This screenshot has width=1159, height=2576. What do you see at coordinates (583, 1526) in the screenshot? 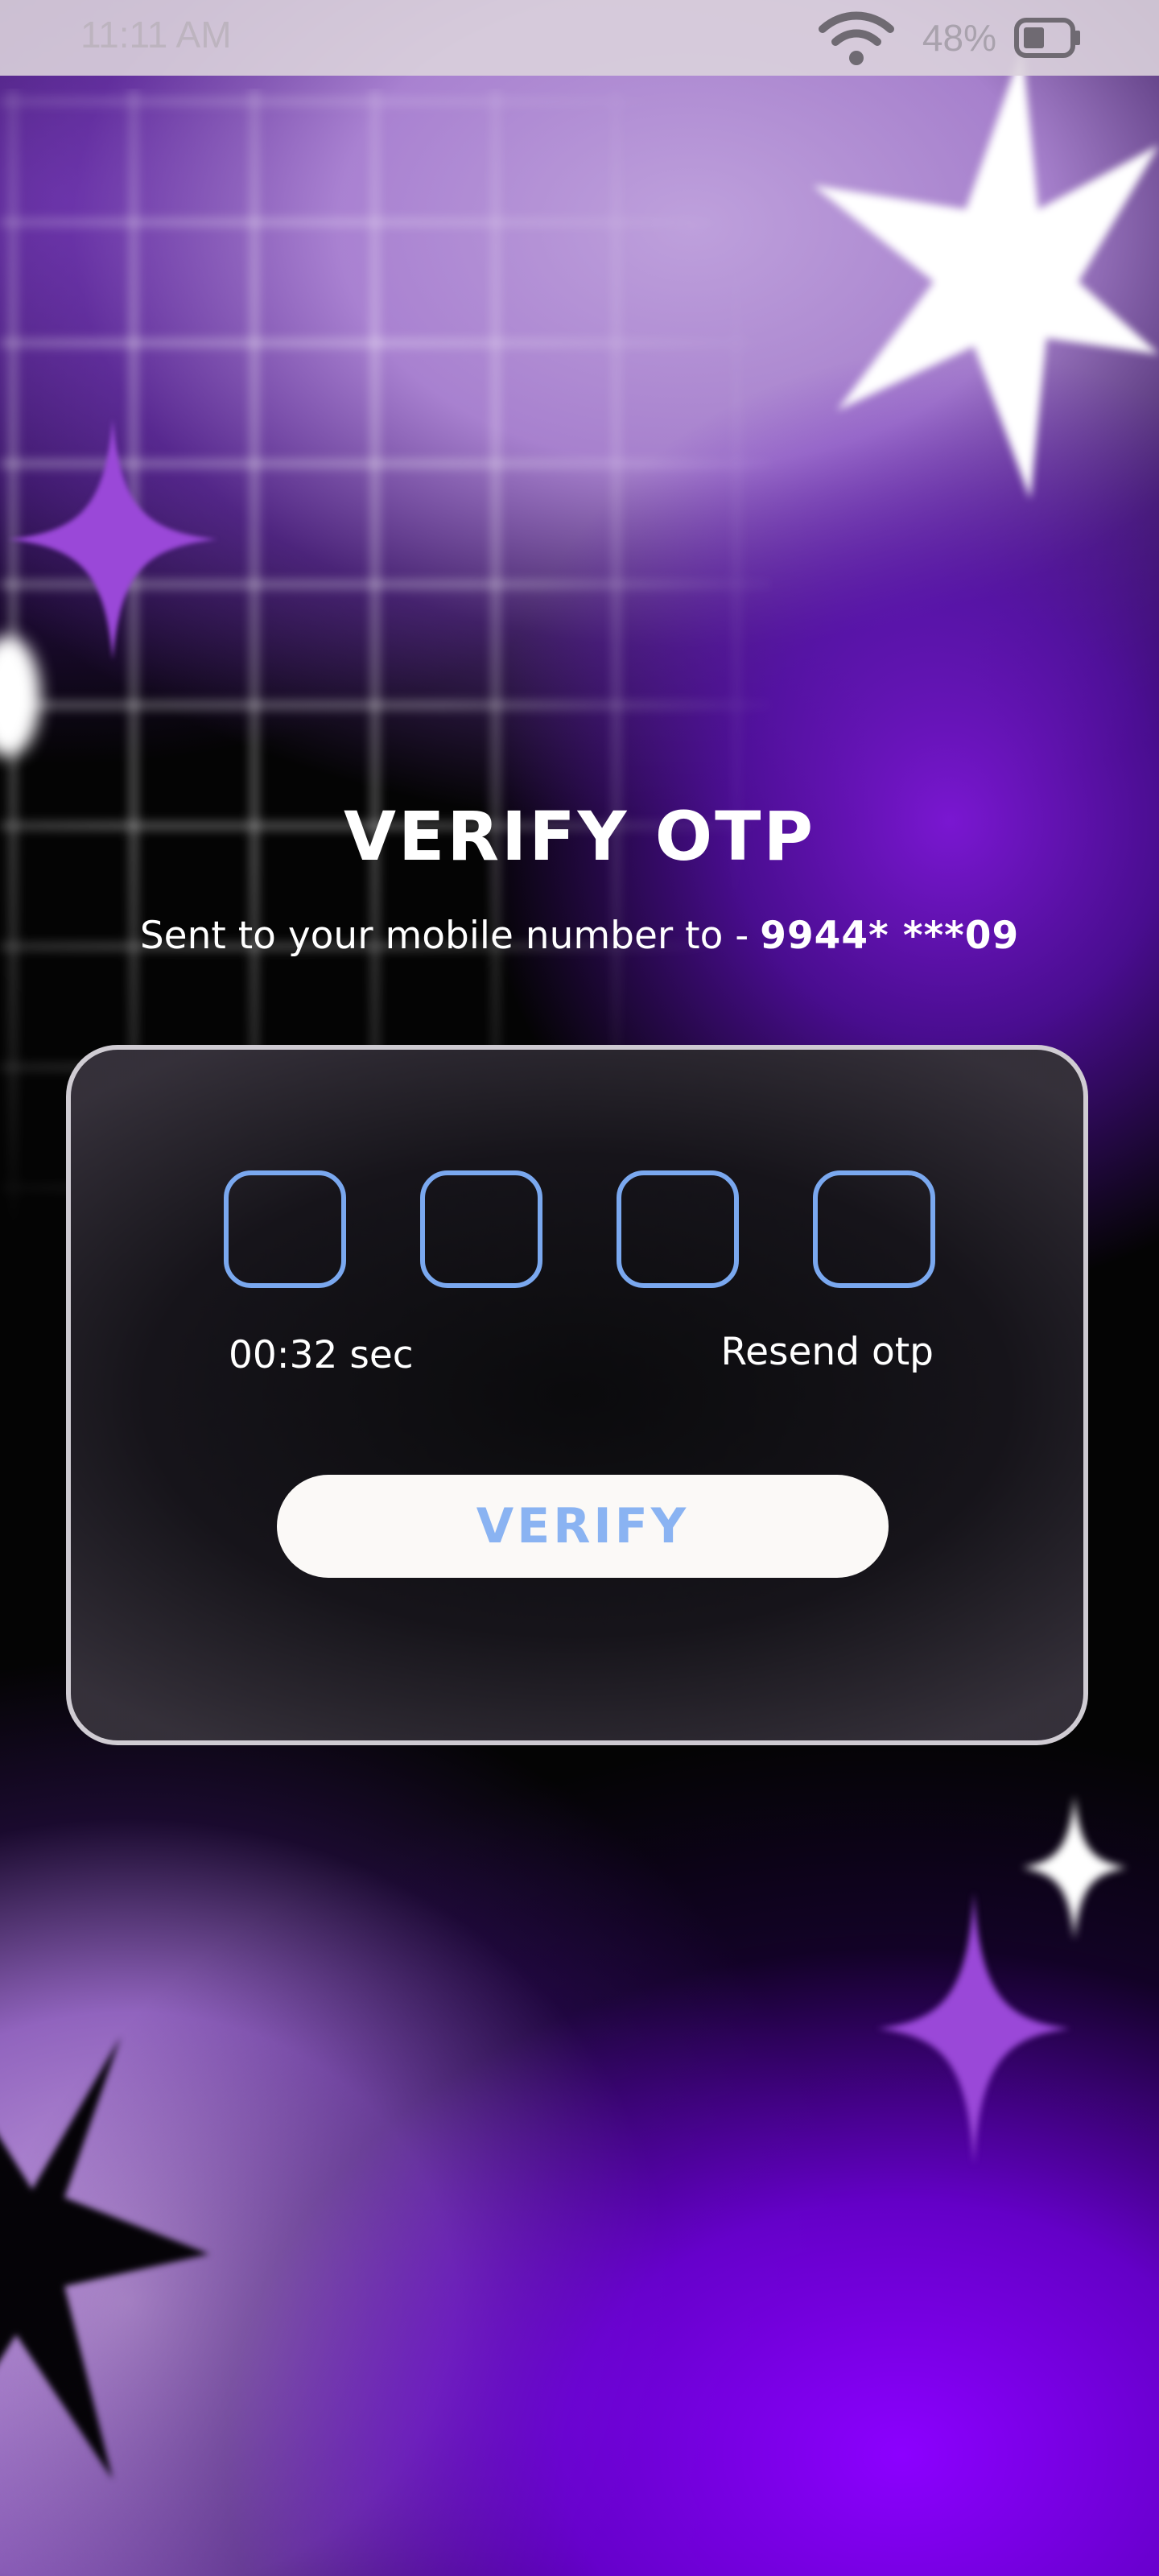
I see `verify-button: VERIFY` at bounding box center [583, 1526].